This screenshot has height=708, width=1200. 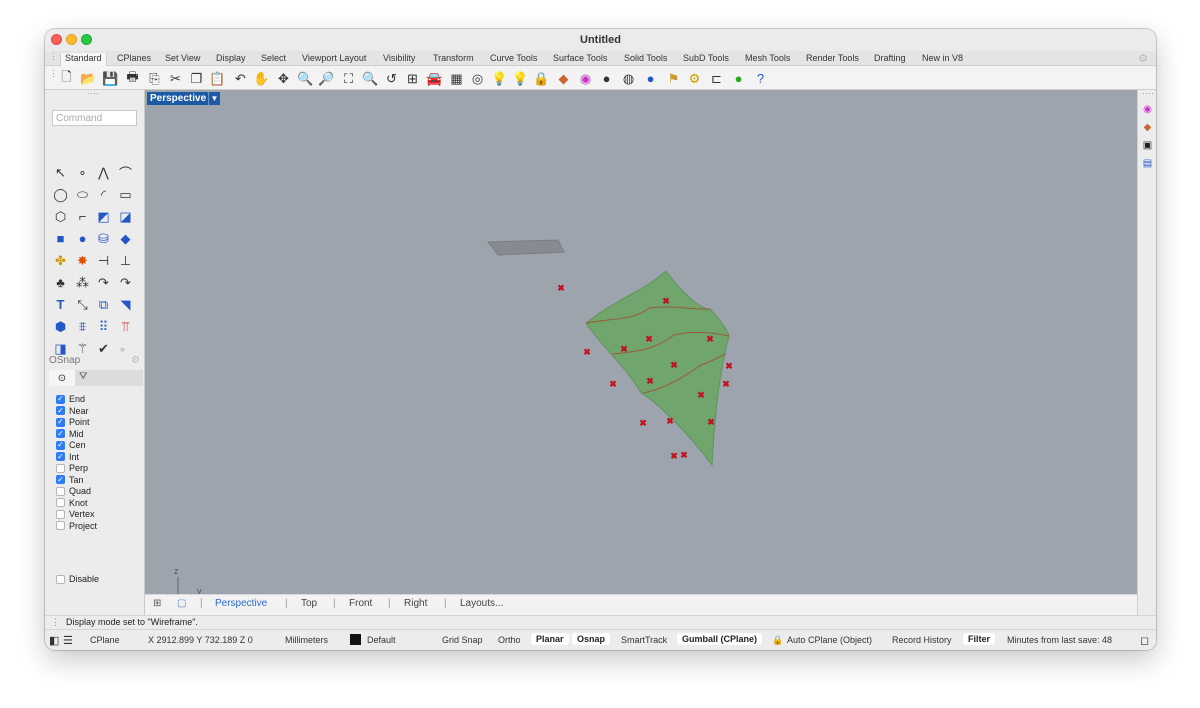 I want to click on zoom-dynamic-icon: 🔍, so click(x=305, y=78).